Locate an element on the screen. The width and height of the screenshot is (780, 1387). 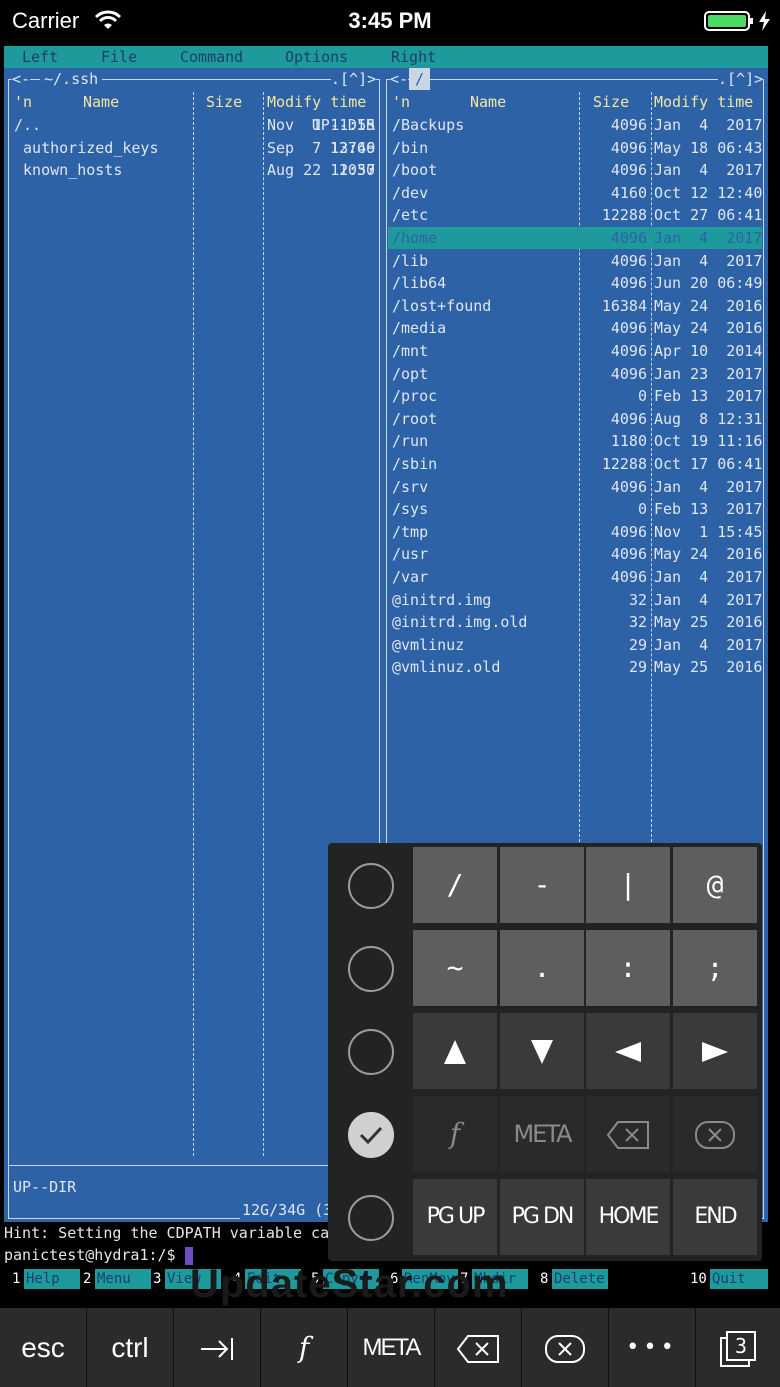
right_panel-row: @initrd.img 32 Jan 4 2017 is located at coordinates (575, 600).